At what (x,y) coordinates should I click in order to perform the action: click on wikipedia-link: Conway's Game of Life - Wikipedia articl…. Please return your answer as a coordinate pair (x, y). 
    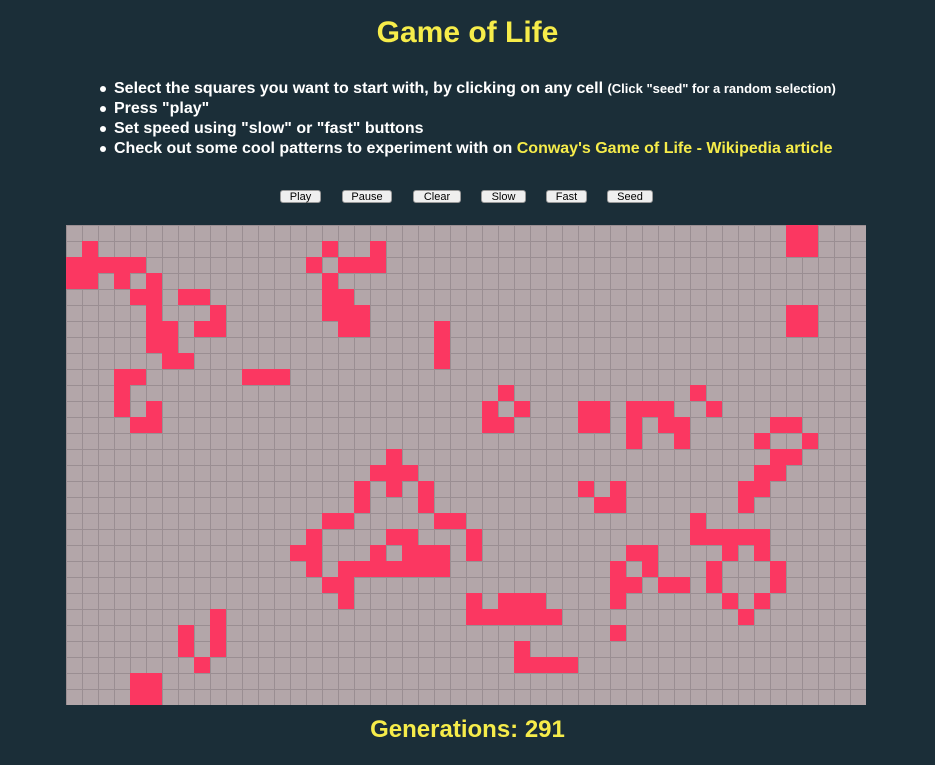
    Looking at the image, I should click on (675, 148).